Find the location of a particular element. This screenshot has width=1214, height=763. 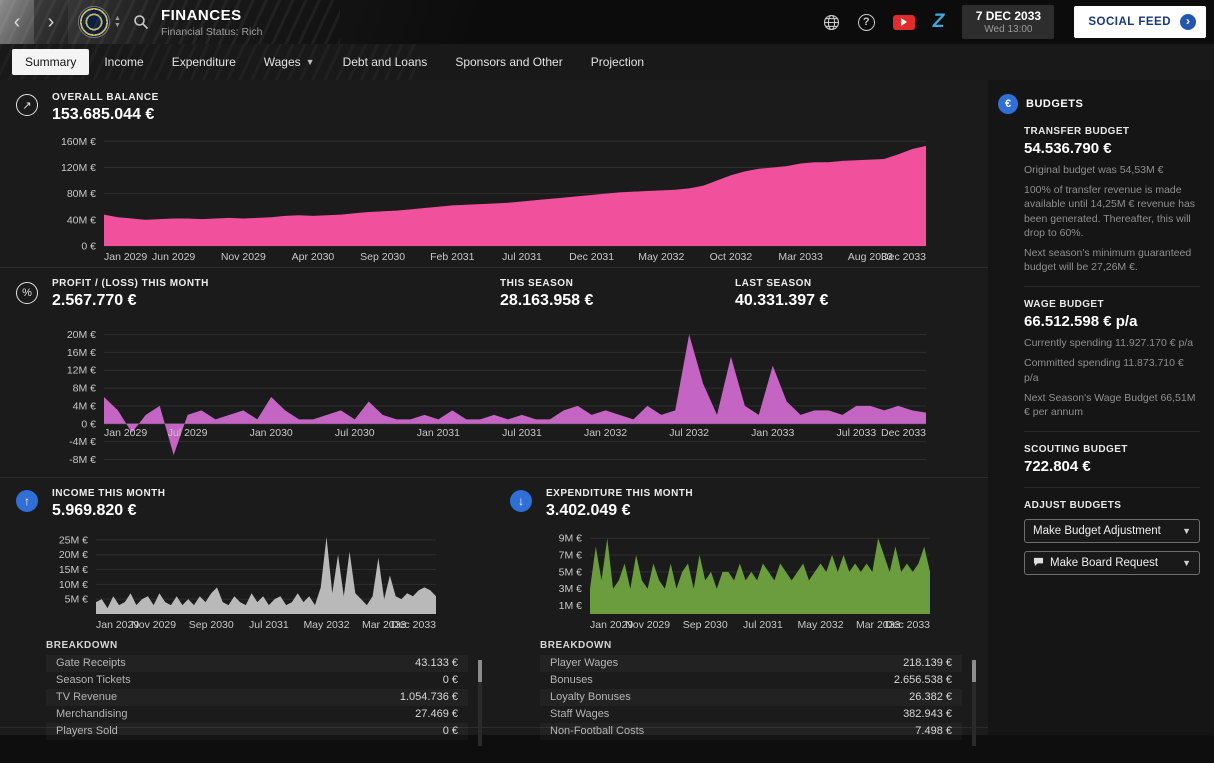

svg-text: Nov 2029 is located at coordinates (243, 257).